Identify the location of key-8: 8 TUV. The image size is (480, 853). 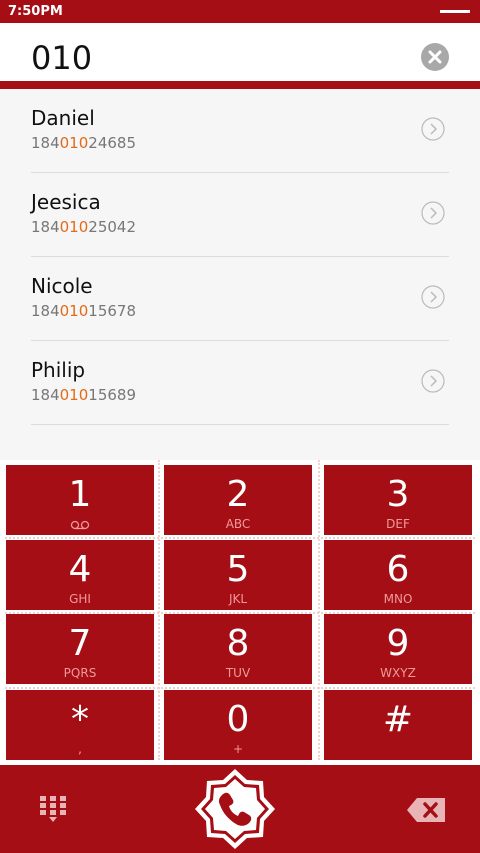
(238, 649).